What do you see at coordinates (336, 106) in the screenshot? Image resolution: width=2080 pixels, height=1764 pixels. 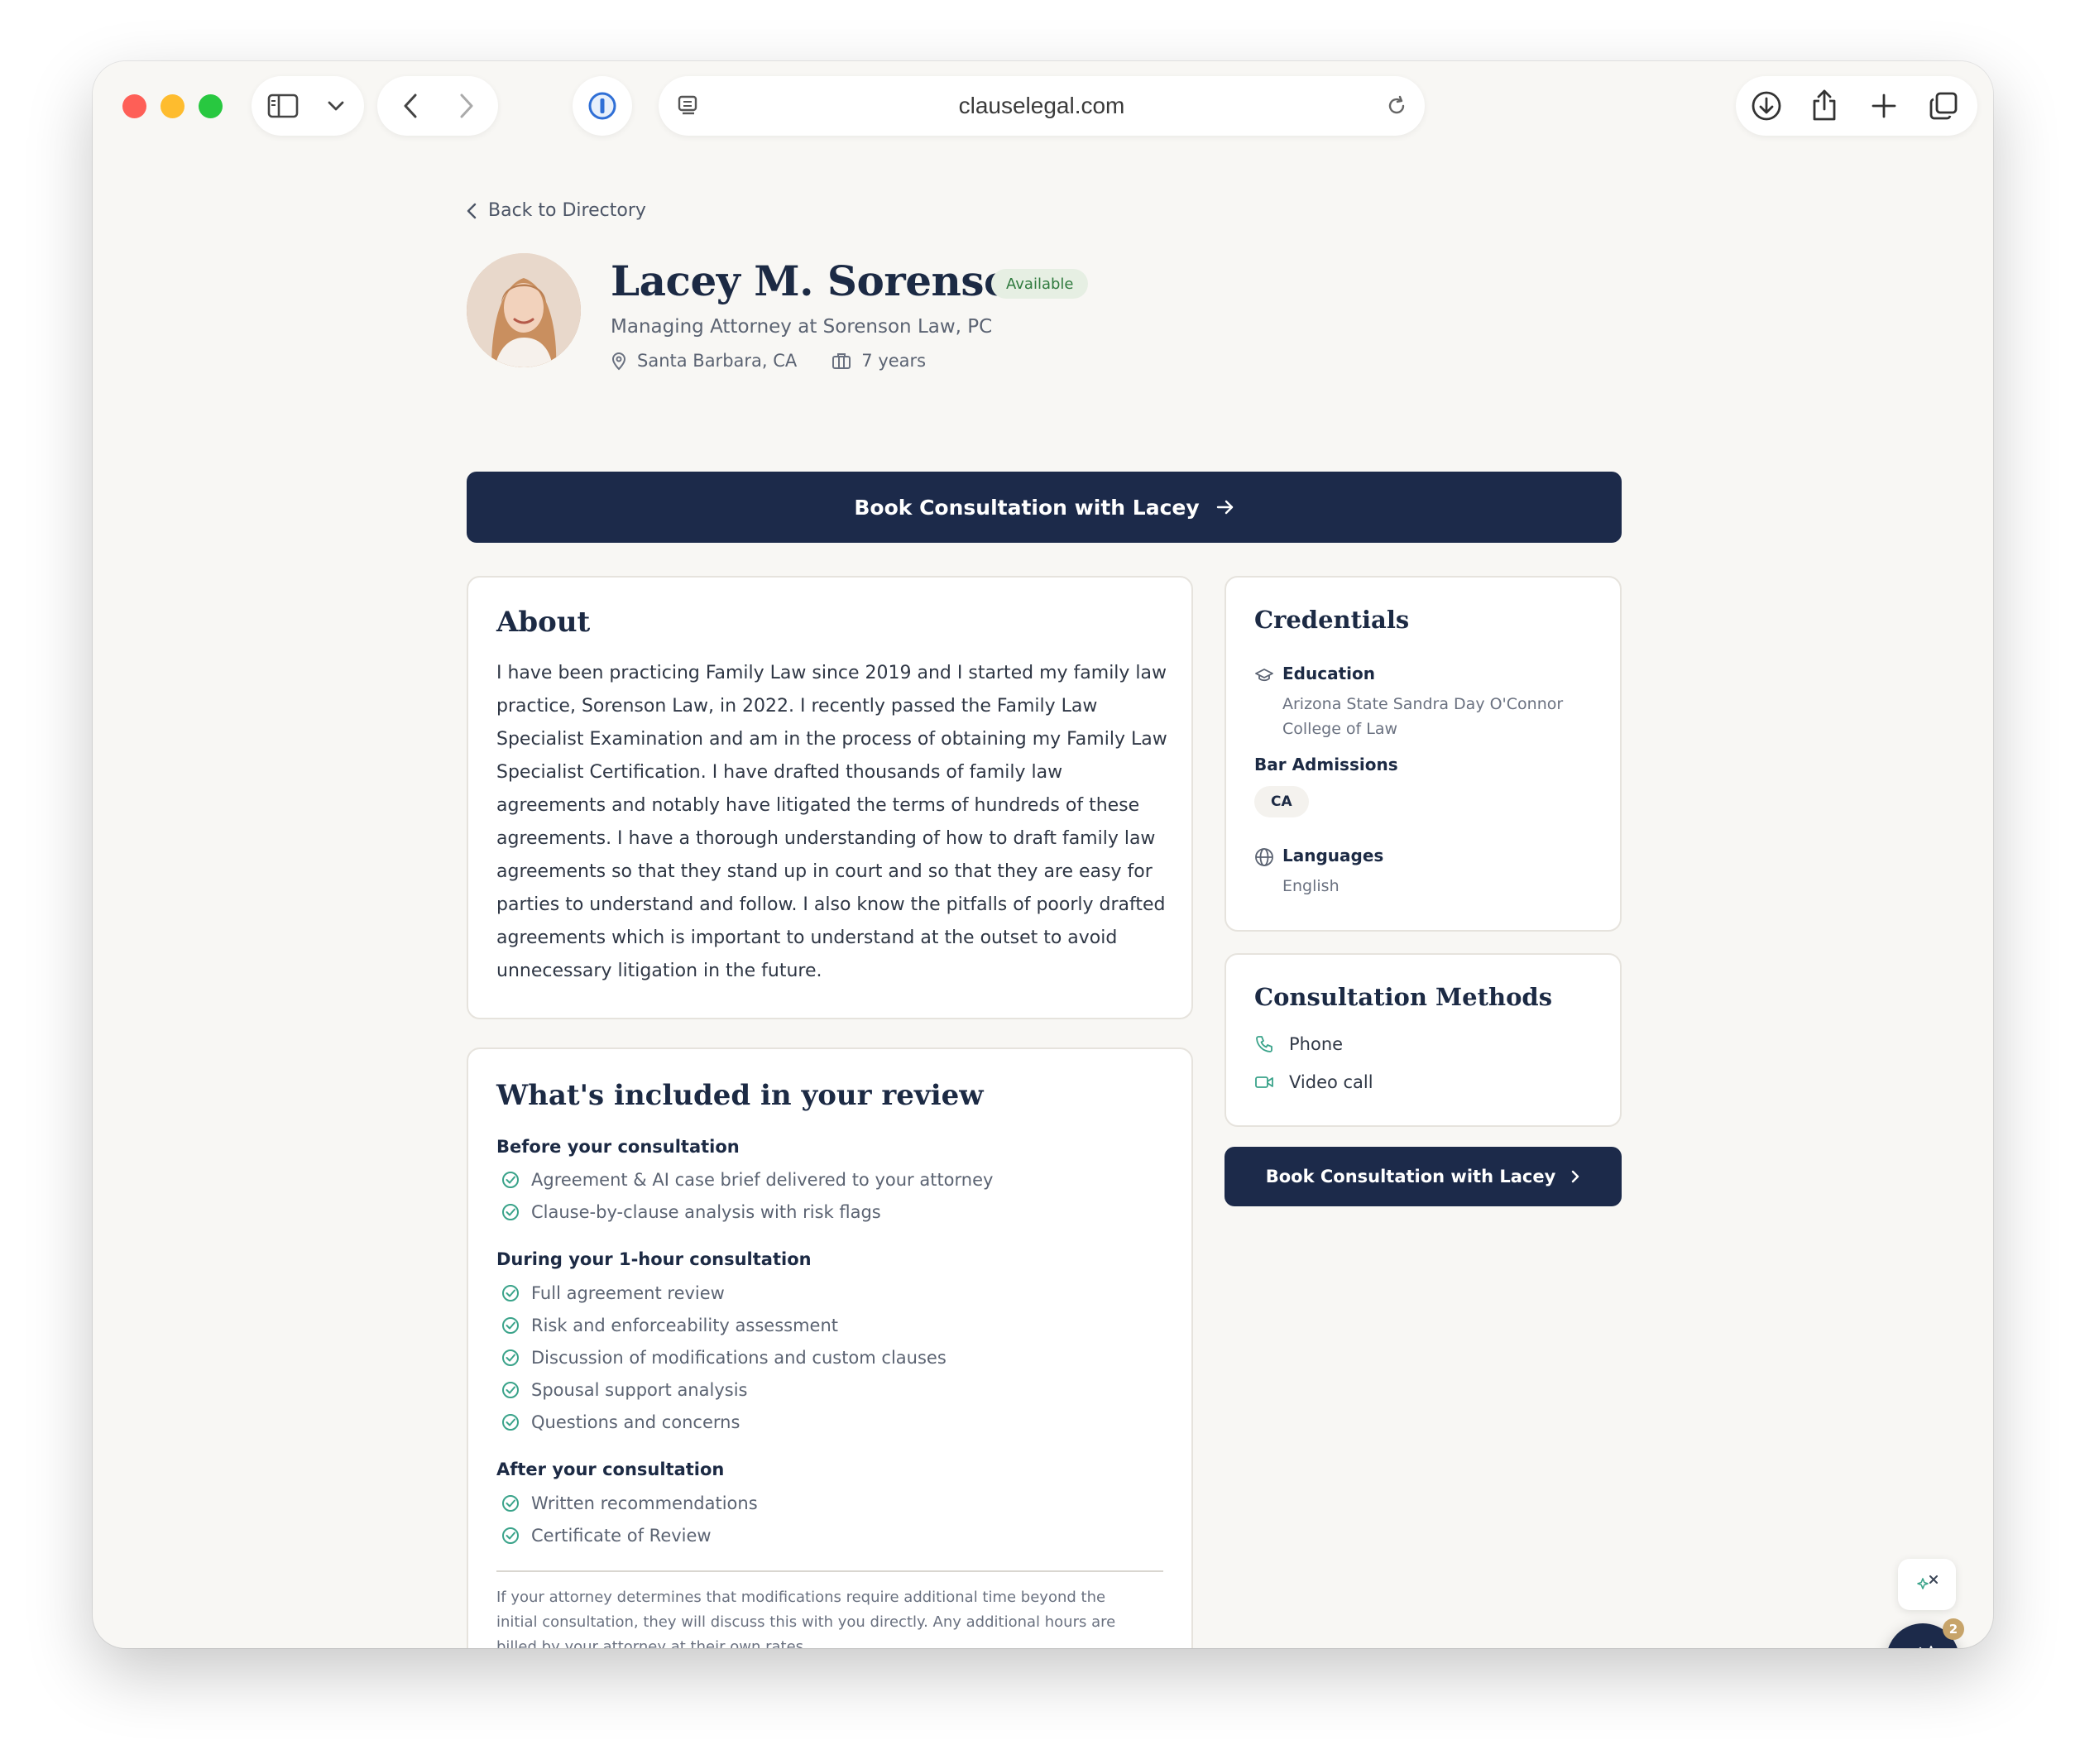 I see `chevron-down-icon` at bounding box center [336, 106].